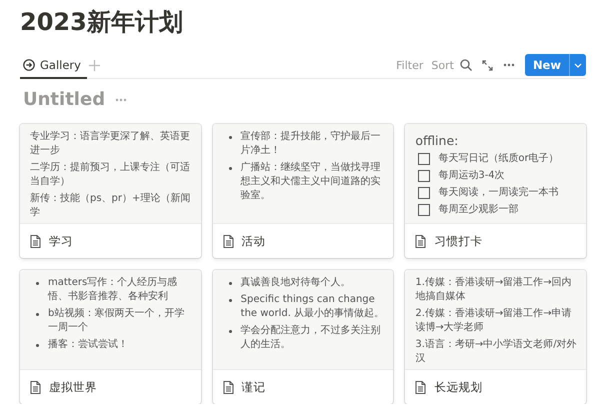 The height and width of the screenshot is (409, 605). I want to click on bullet-text: 播客：尝试尝试！, so click(88, 345).